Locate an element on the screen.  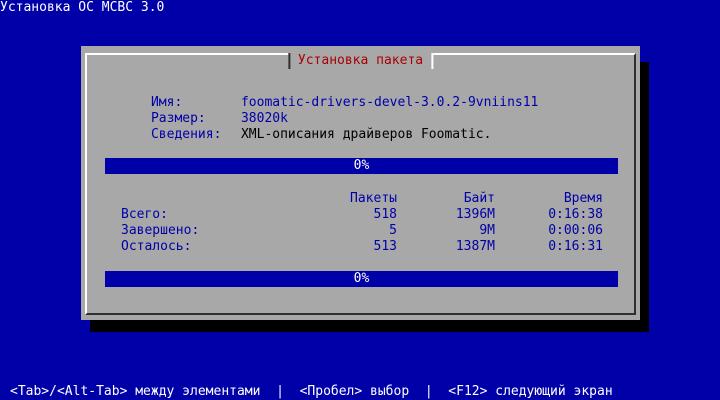
row-remaining-packages: 513 is located at coordinates (385, 246).